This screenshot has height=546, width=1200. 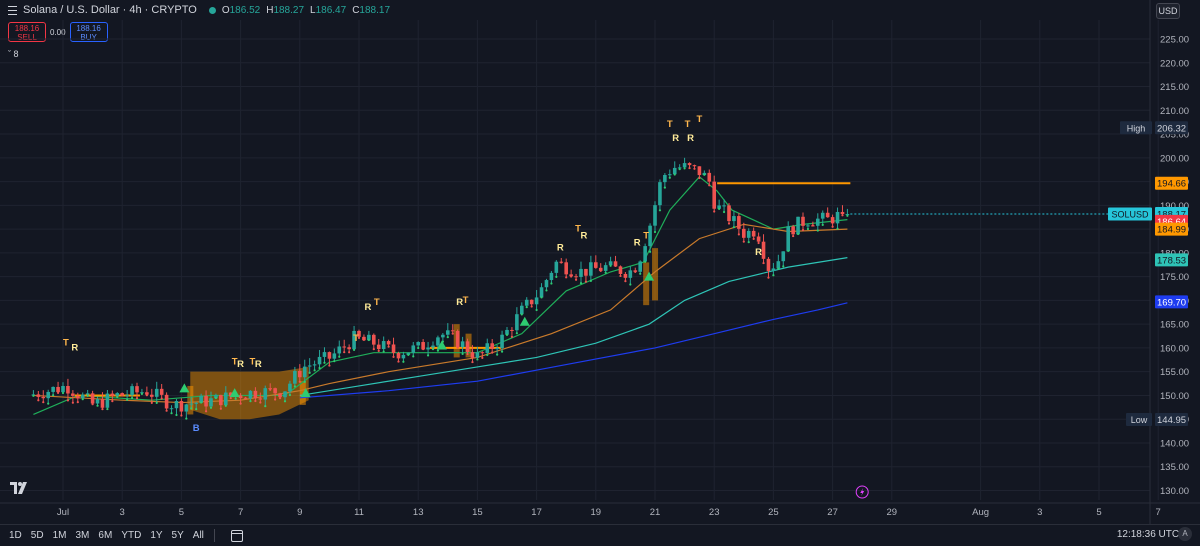 I want to click on y-tick-label: 200.00, so click(x=1174, y=158).